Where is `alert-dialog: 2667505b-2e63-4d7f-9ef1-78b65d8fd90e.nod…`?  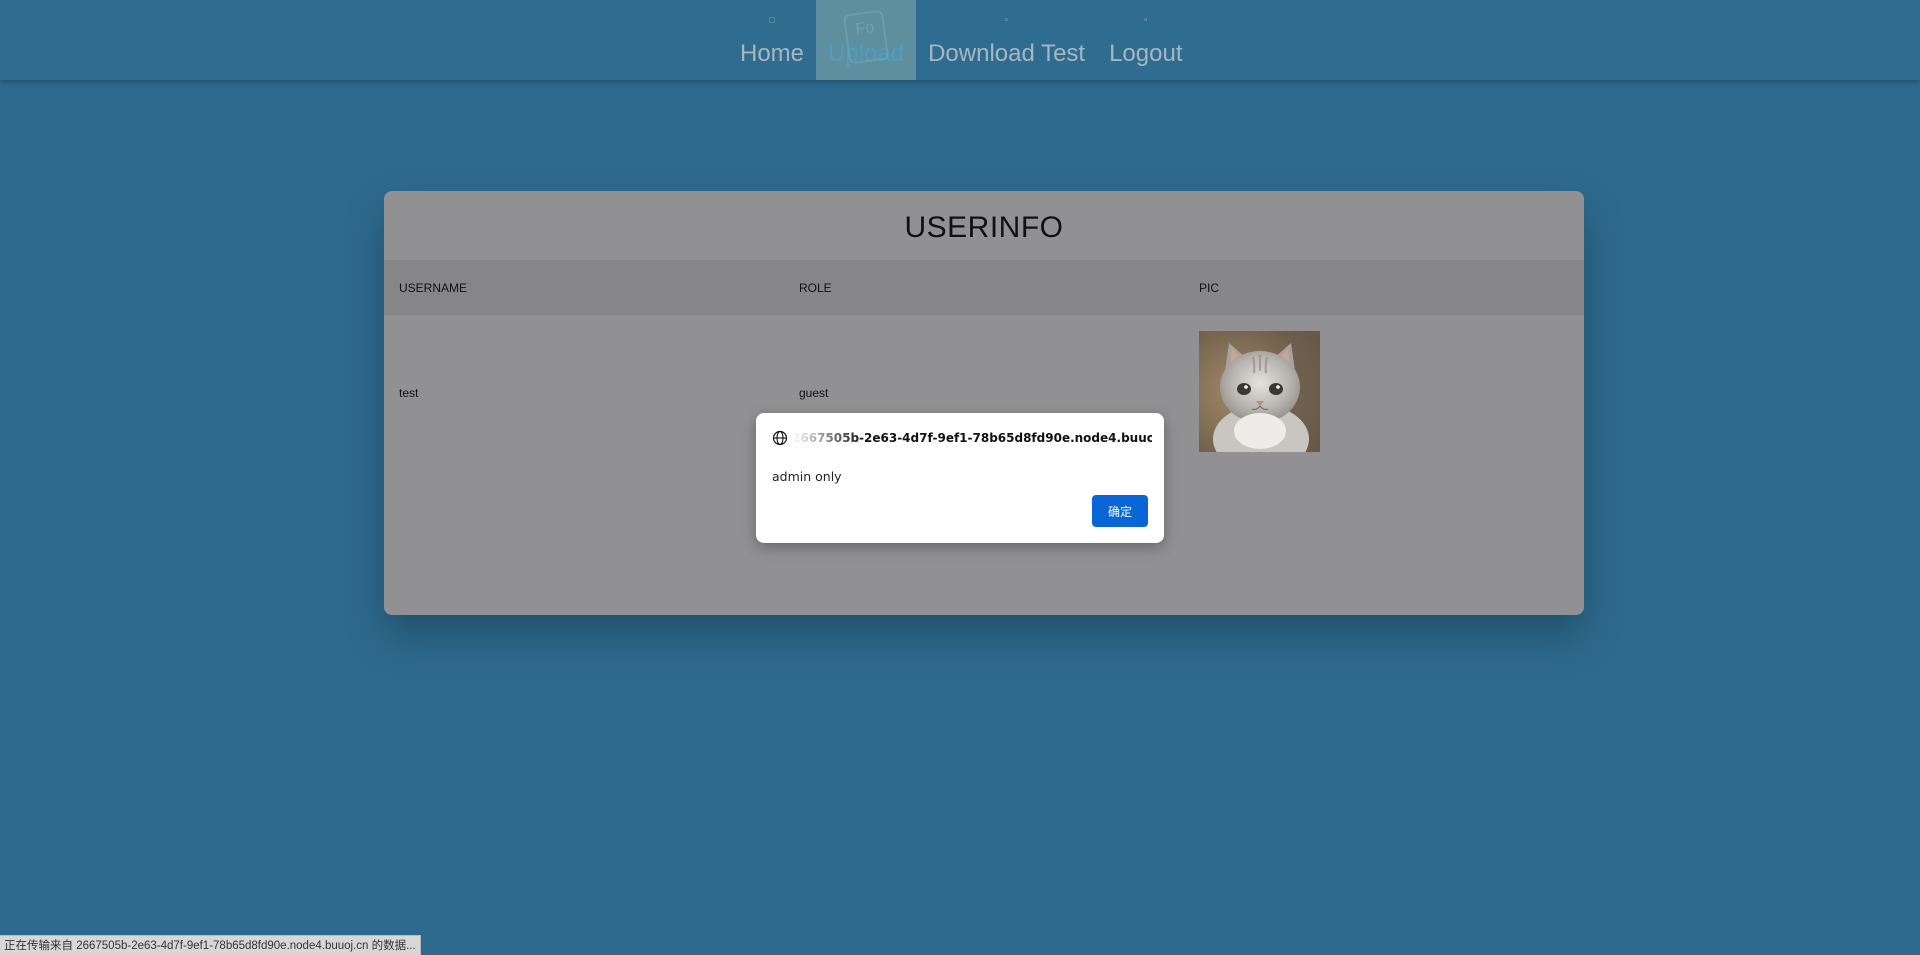
alert-dialog: 2667505b-2e63-4d7f-9ef1-78b65d8fd90e.nod… is located at coordinates (960, 478).